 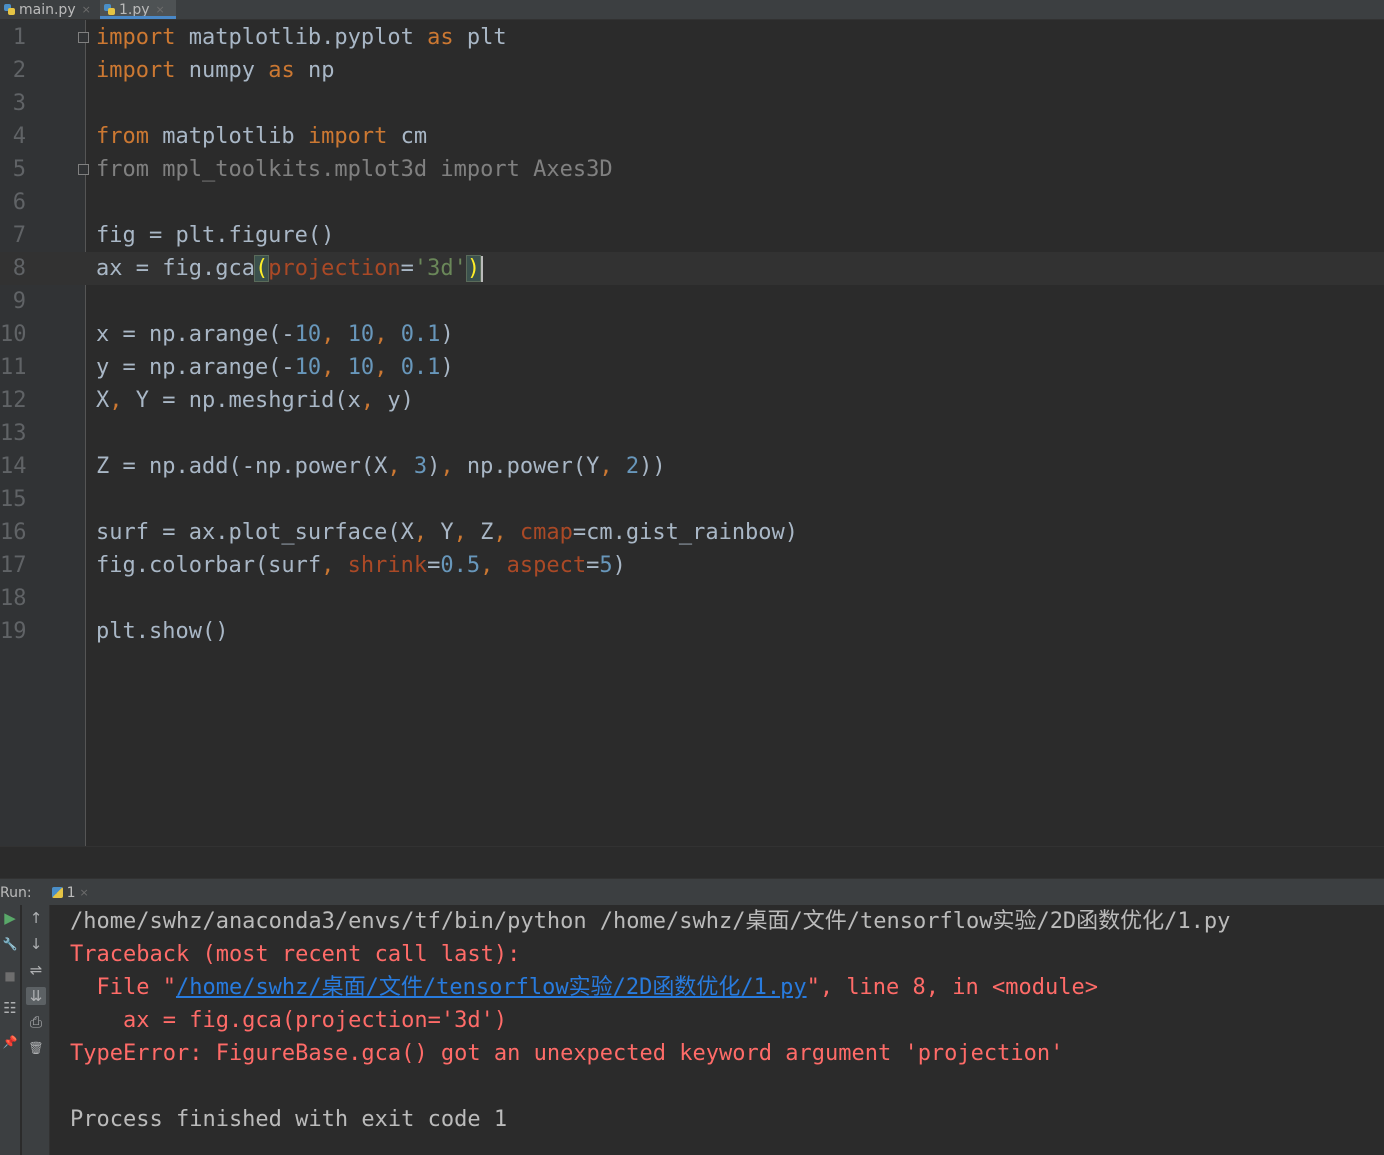 I want to click on line-number: 9, so click(x=19, y=301).